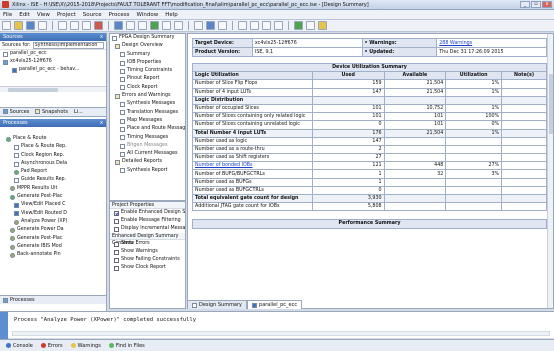  Describe the element at coordinates (147, 268) in the screenshot. I see `option-show-clock-report: Show Clock Report` at that location.